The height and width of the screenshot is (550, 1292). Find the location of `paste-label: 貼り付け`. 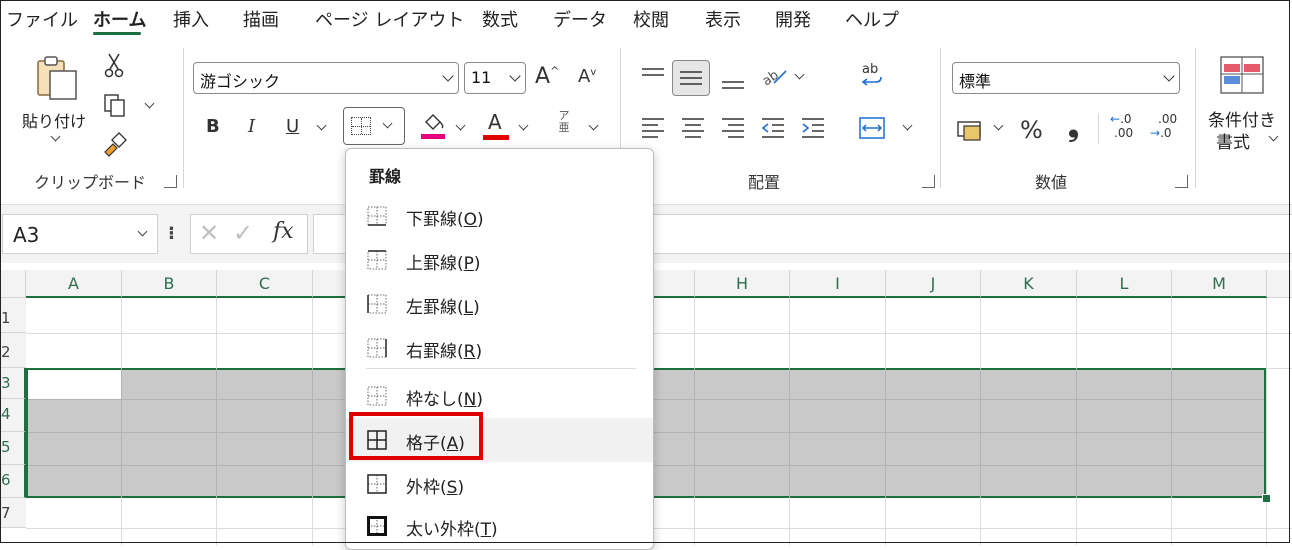

paste-label: 貼り付け is located at coordinates (54, 121).